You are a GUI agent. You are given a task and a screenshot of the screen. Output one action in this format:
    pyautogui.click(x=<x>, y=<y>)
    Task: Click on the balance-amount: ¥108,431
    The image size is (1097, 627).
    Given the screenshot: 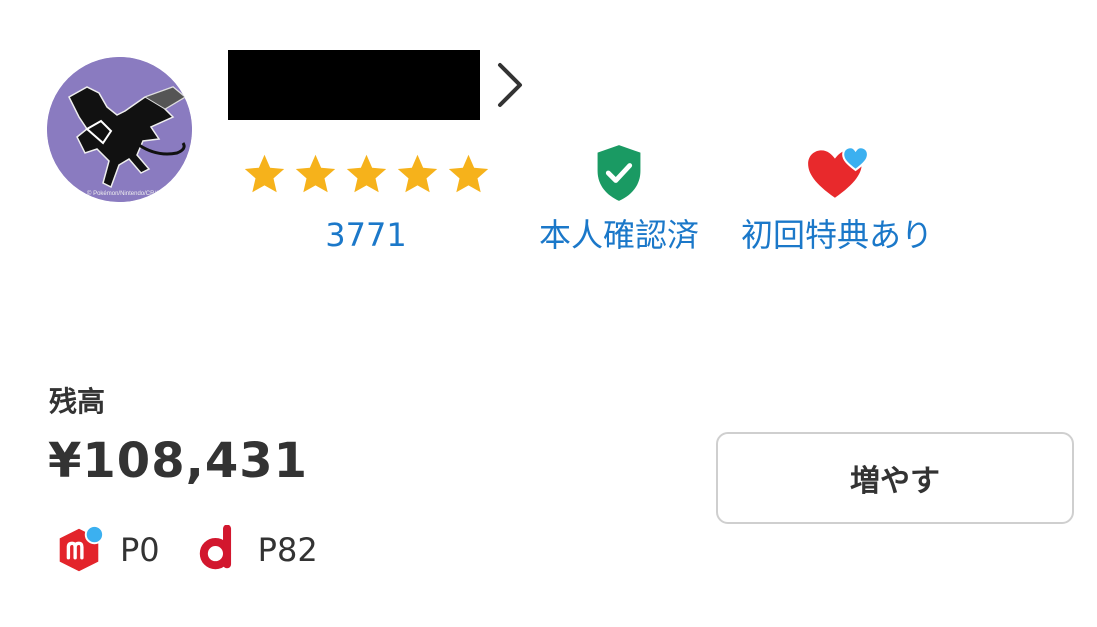 What is the action you would take?
    pyautogui.click(x=178, y=461)
    